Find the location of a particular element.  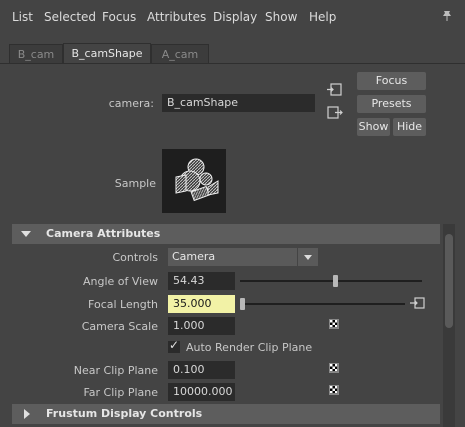

focal-length-slider-handle is located at coordinates (242, 304).